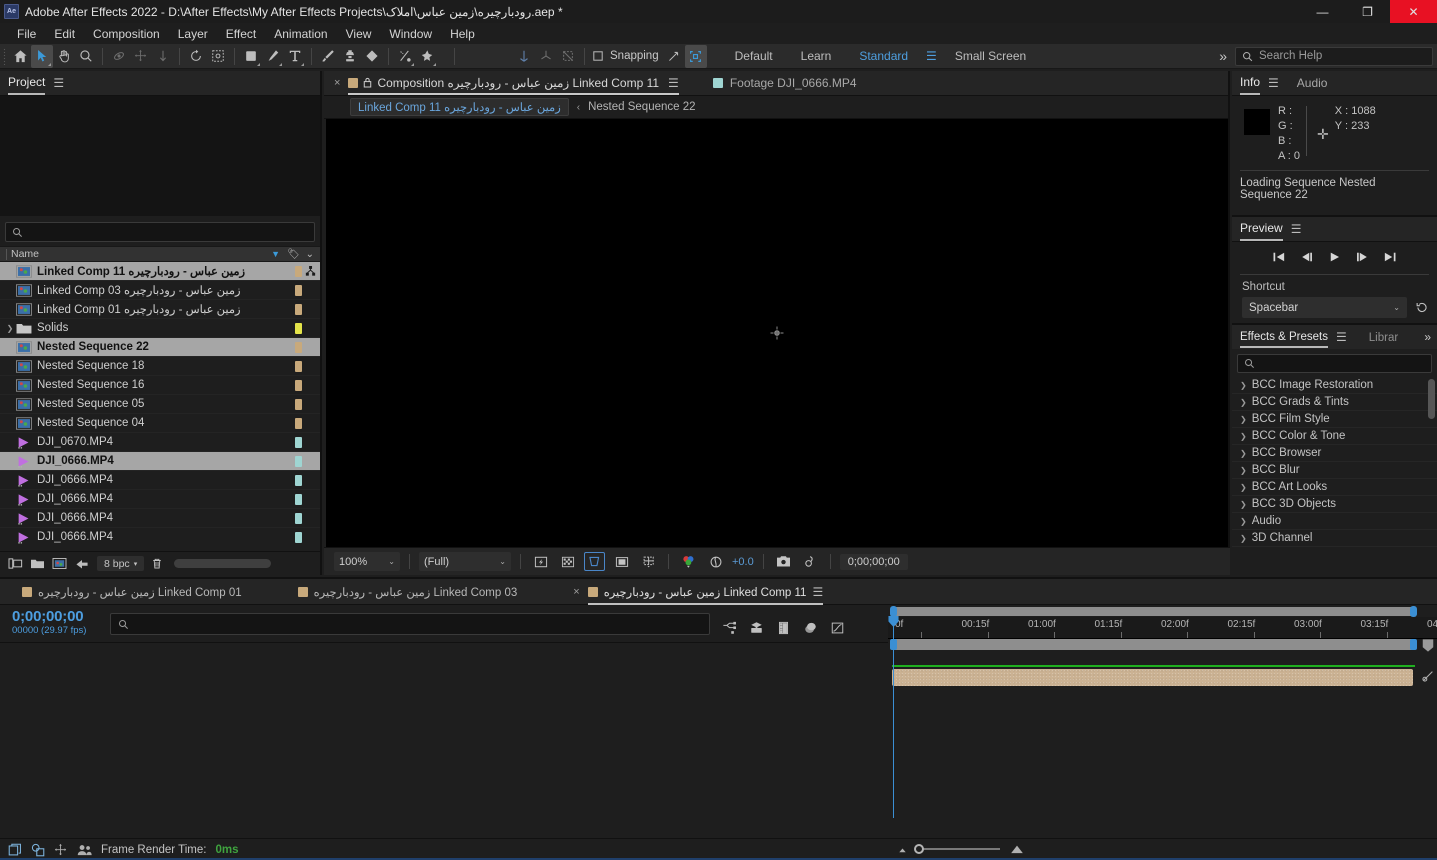 The image size is (1437, 860). Describe the element at coordinates (810, 628) in the screenshot. I see `frame-blending-icon` at that location.